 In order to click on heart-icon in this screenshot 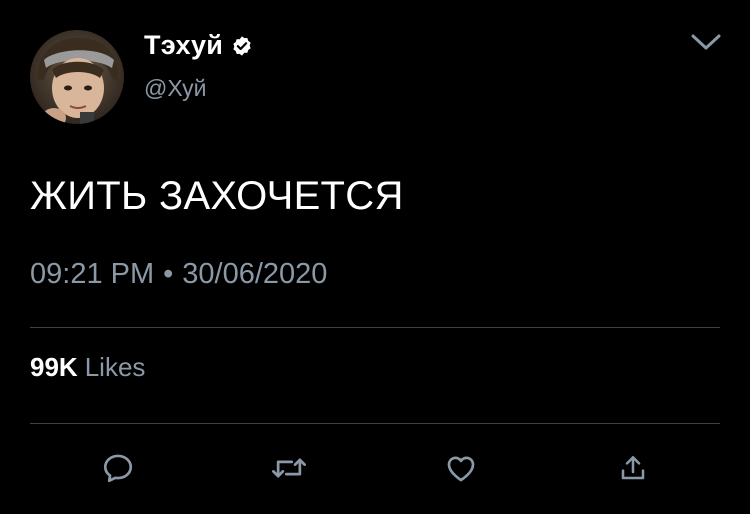, I will do `click(461, 469)`.